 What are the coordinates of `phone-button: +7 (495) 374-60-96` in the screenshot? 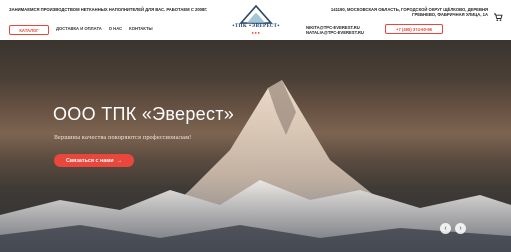 It's located at (414, 29).